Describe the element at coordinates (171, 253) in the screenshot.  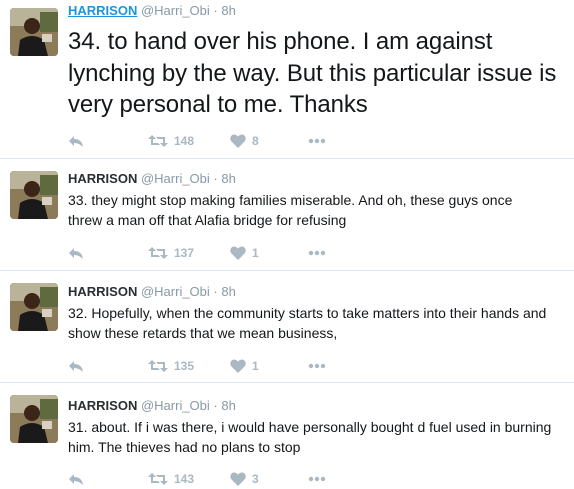
I see `retweet-button: 137` at that location.